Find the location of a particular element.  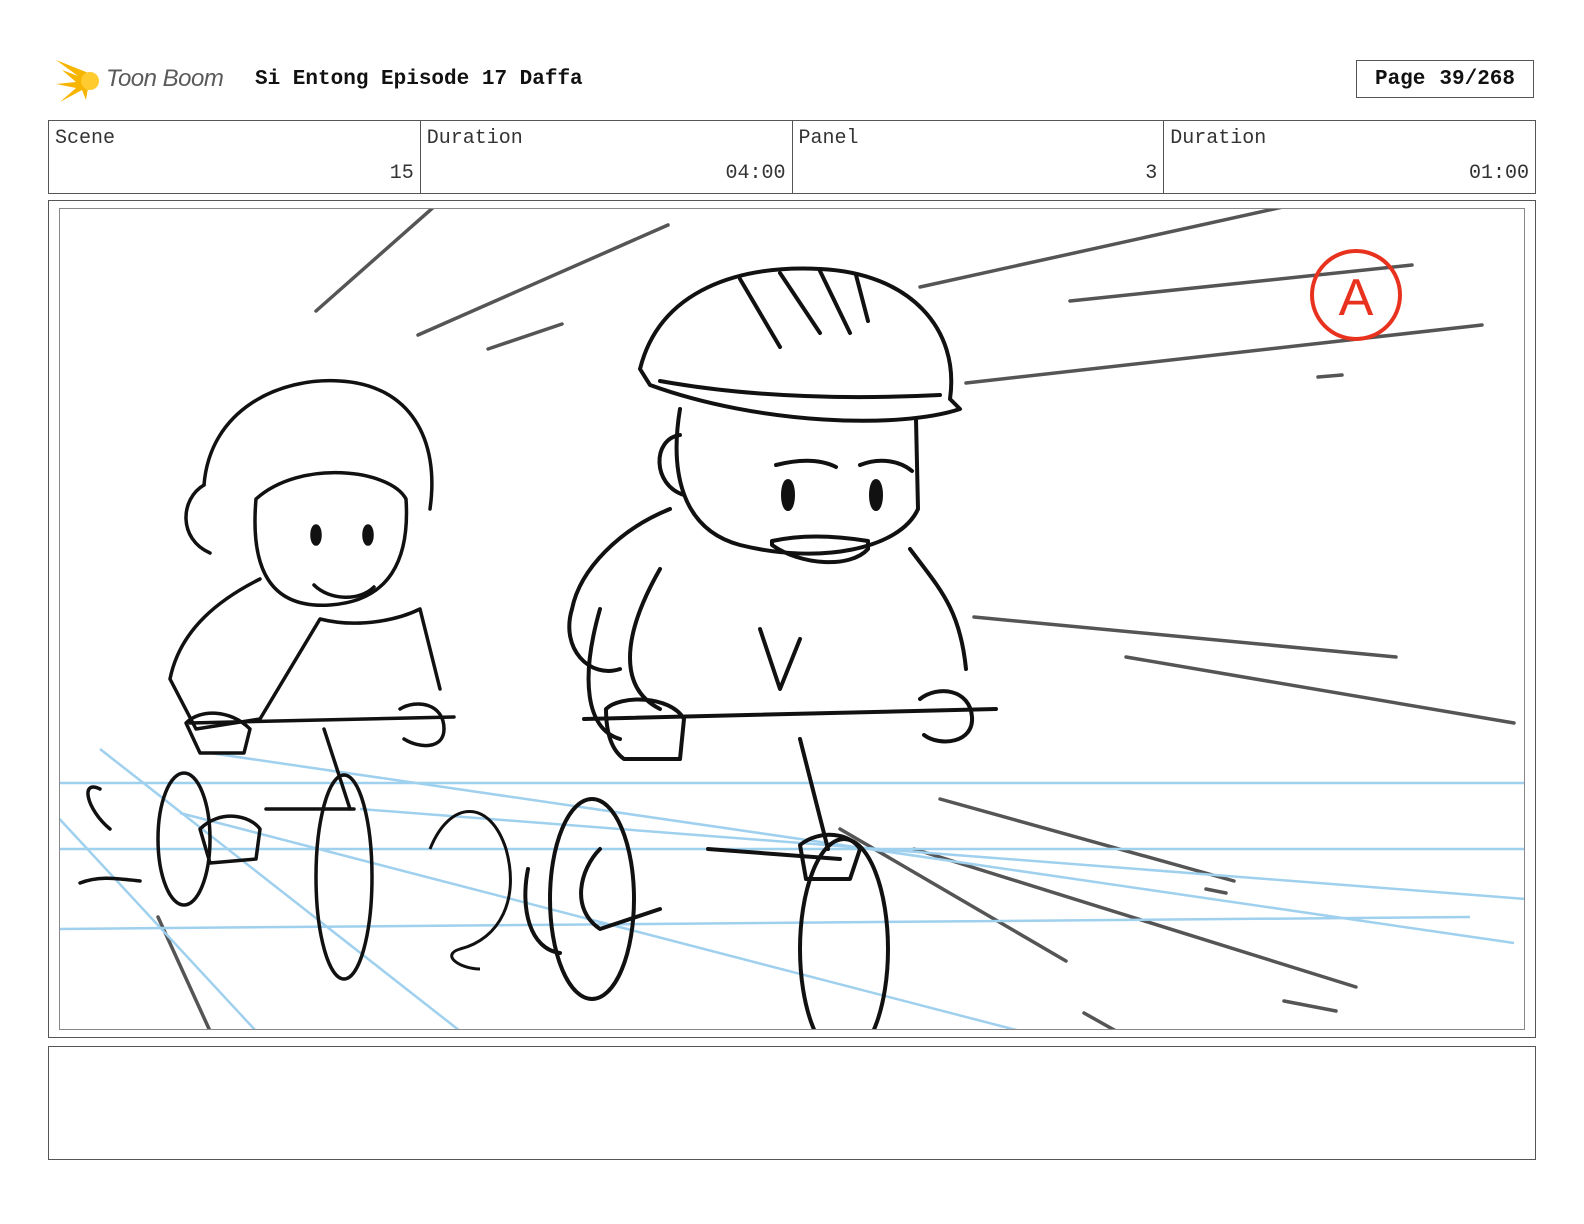

scene-duration-value: 04:00 is located at coordinates (755, 173).